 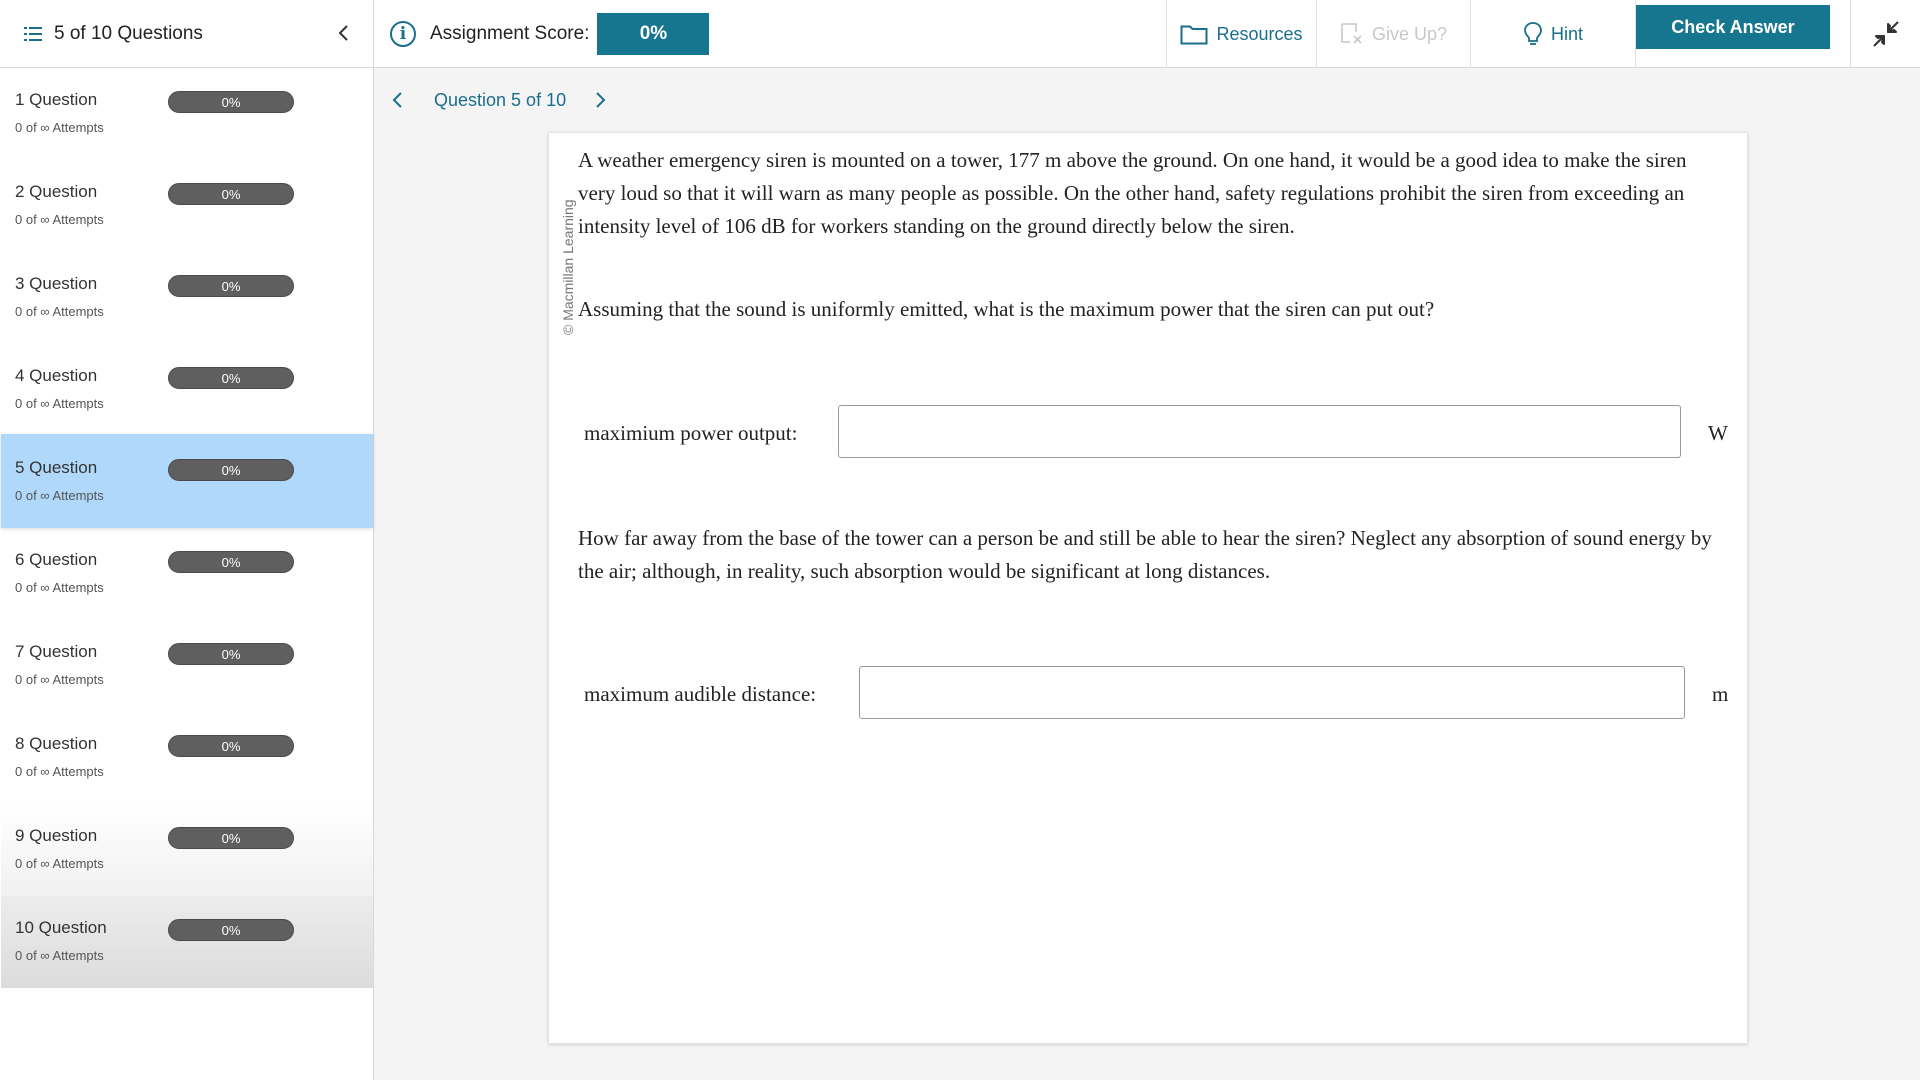 What do you see at coordinates (1194, 35) in the screenshot?
I see `folder-icon` at bounding box center [1194, 35].